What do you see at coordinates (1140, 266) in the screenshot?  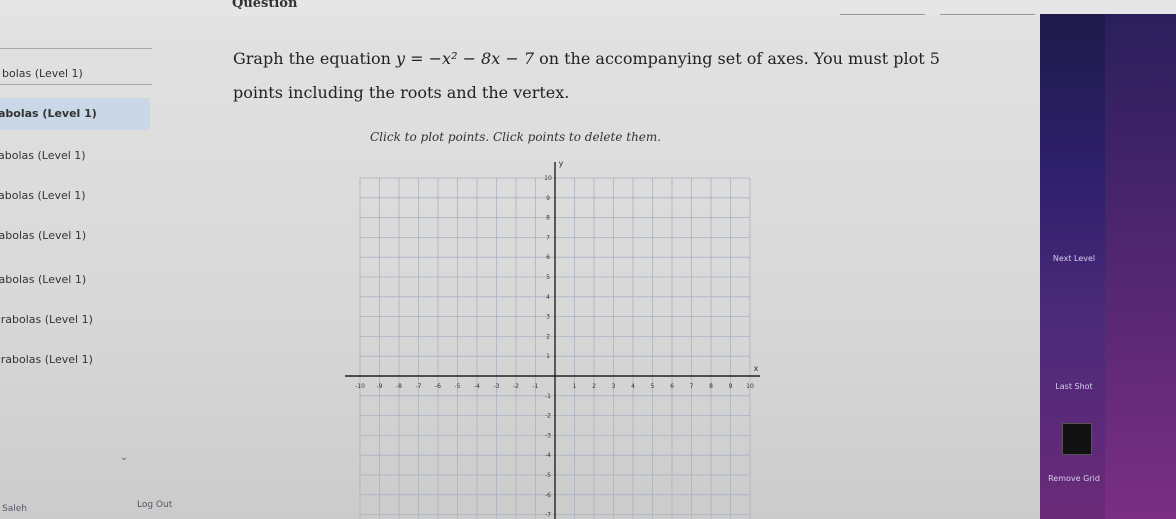 I see `right-edge` at bounding box center [1140, 266].